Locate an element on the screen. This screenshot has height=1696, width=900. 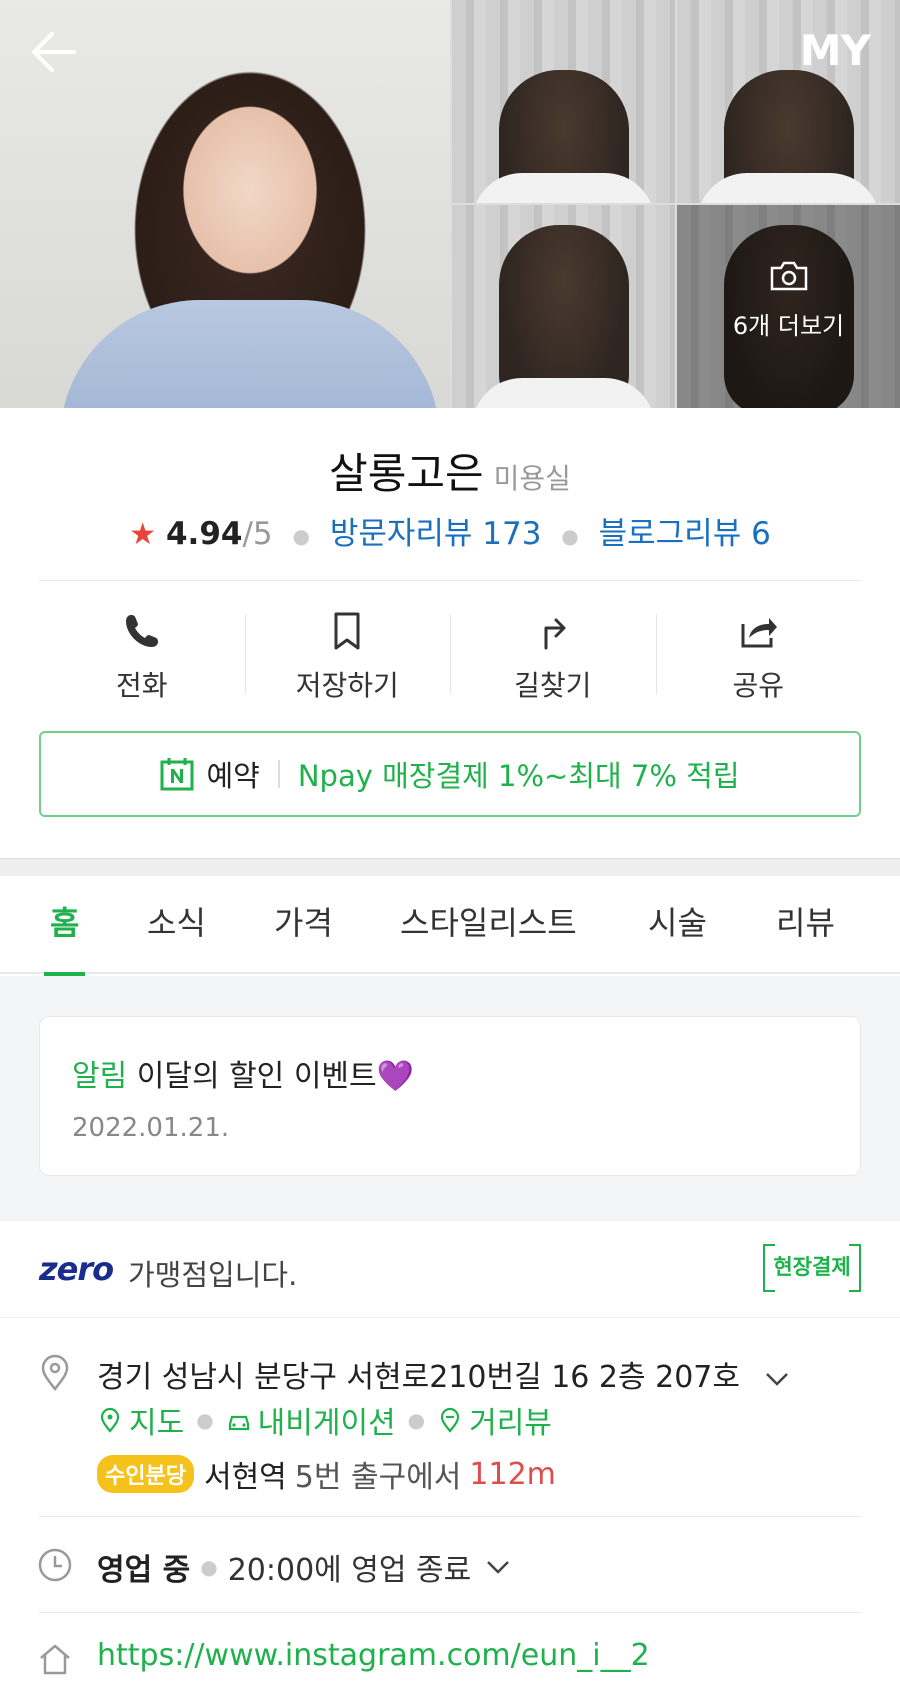
directions-label: 길찾기 is located at coordinates (553, 685).